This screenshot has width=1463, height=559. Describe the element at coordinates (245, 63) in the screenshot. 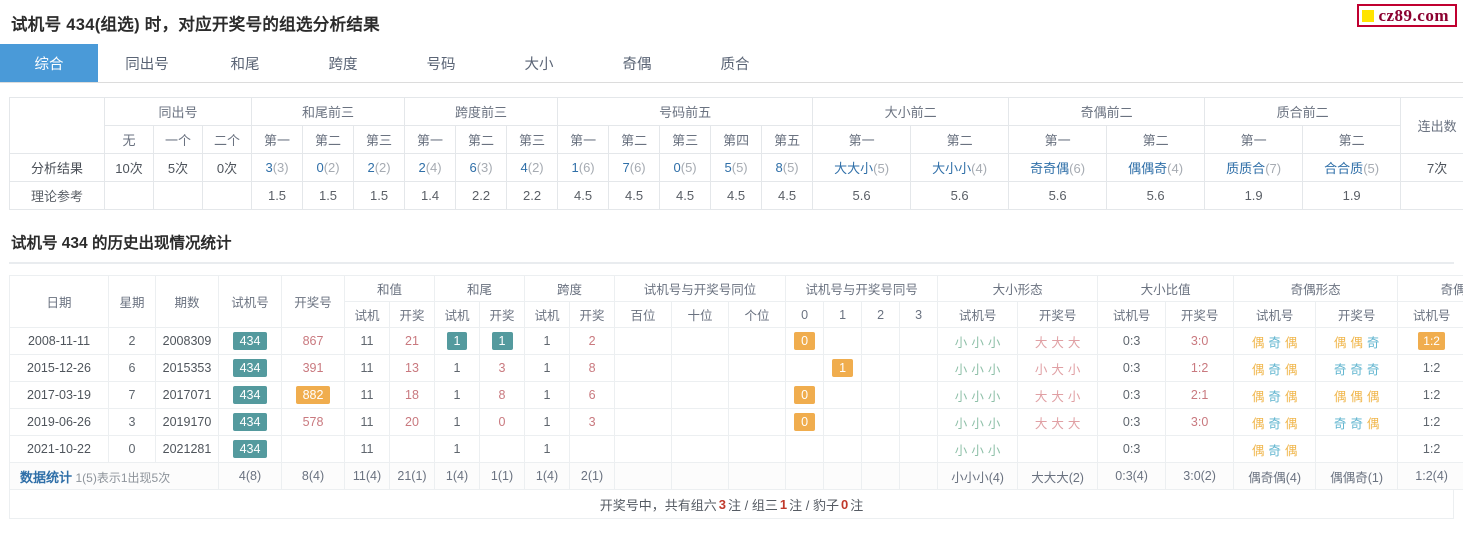

I see `tab-2: 和尾` at that location.